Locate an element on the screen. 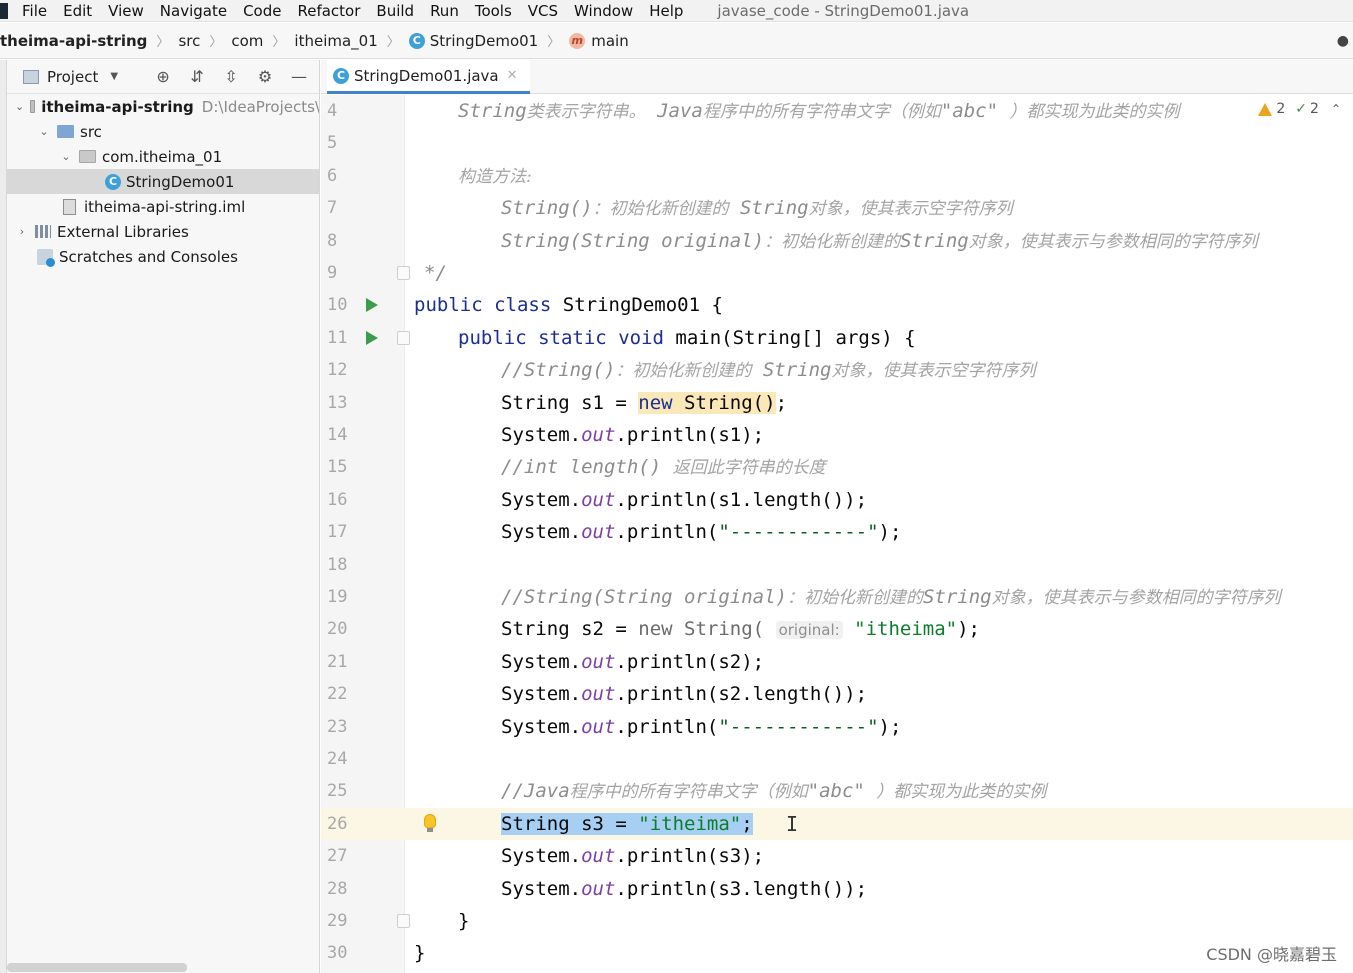 This screenshot has height=973, width=1353. horizontal-scrollbar is located at coordinates (97, 967).